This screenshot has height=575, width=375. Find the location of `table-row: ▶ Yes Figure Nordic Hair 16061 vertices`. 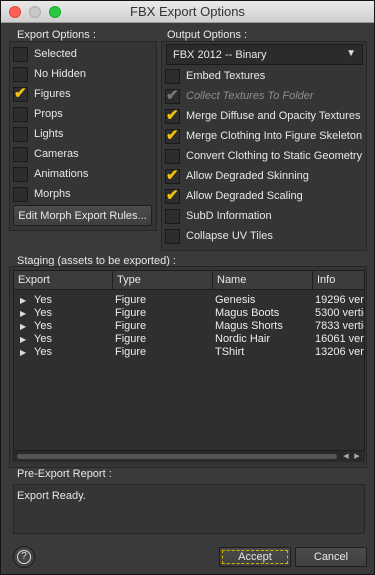

table-row: ▶ Yes Figure Nordic Hair 16061 vertices is located at coordinates (189, 339).